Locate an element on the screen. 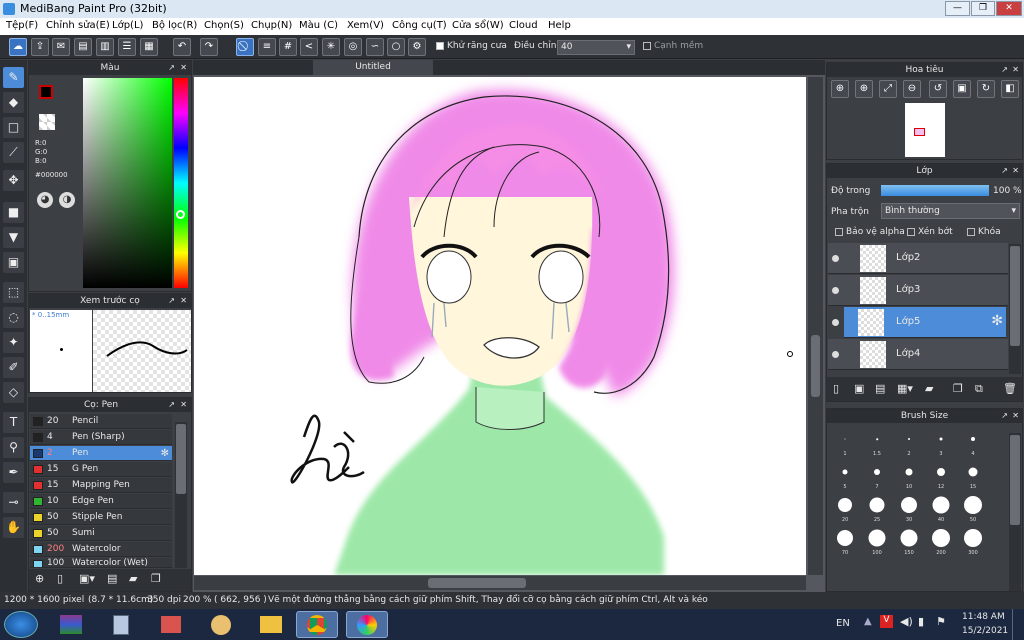 The image size is (1024, 640). actual-size-icon: ▣ is located at coordinates (962, 89).